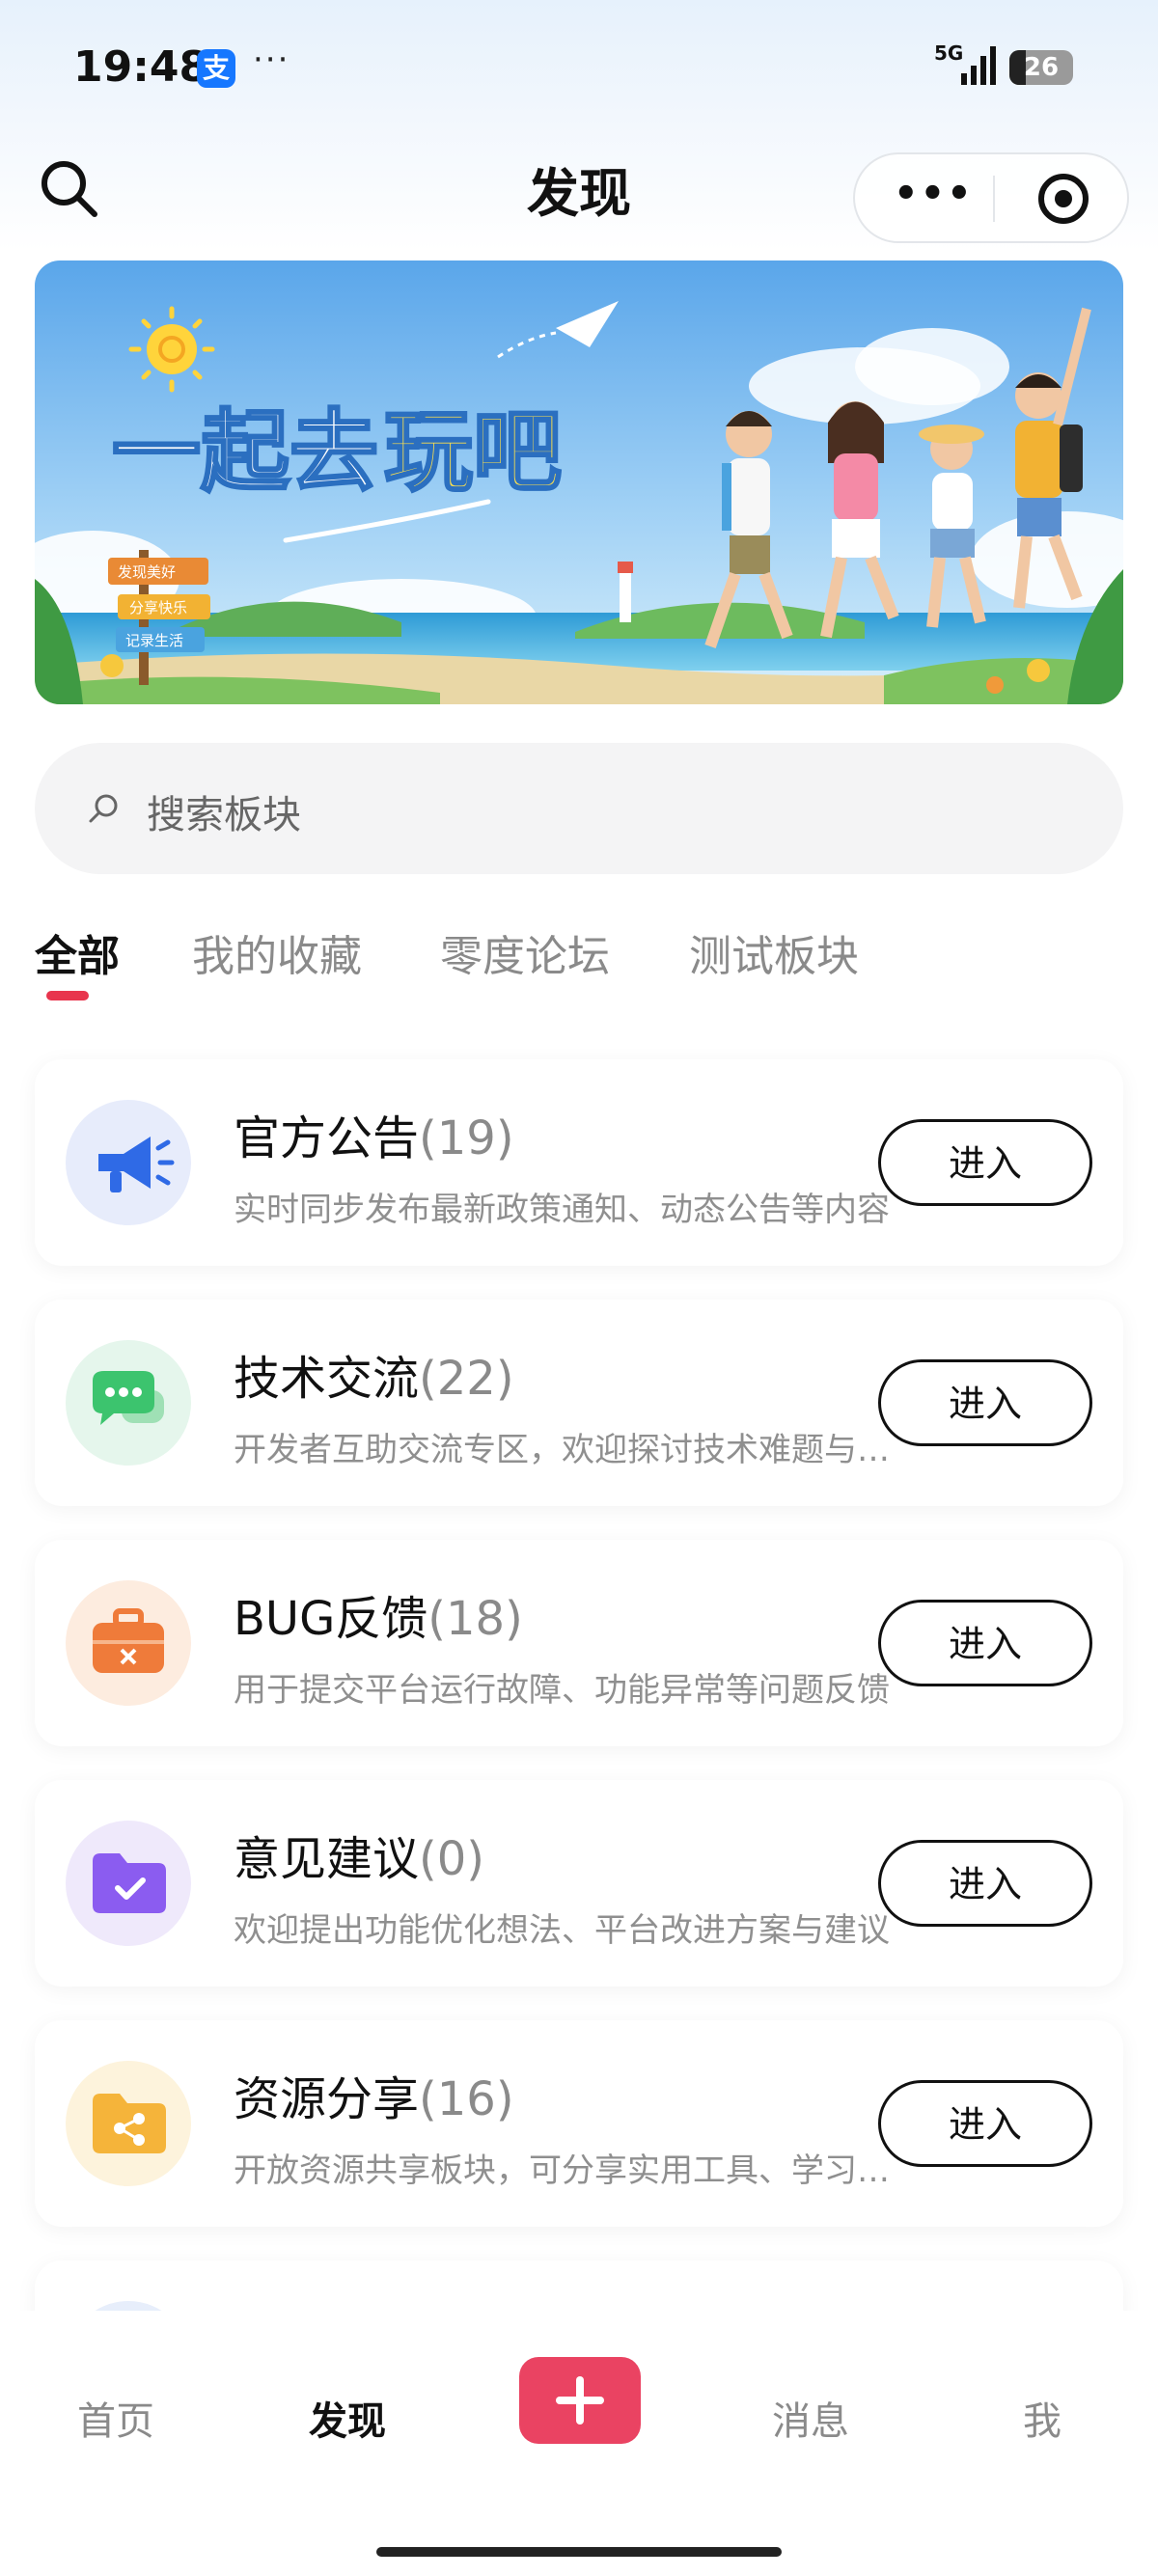  I want to click on banner-headline-a: 一起去, so click(245, 452).